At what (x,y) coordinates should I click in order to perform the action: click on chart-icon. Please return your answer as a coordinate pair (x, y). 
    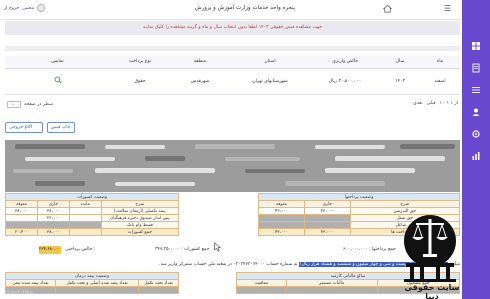
    Looking at the image, I should click on (476, 156).